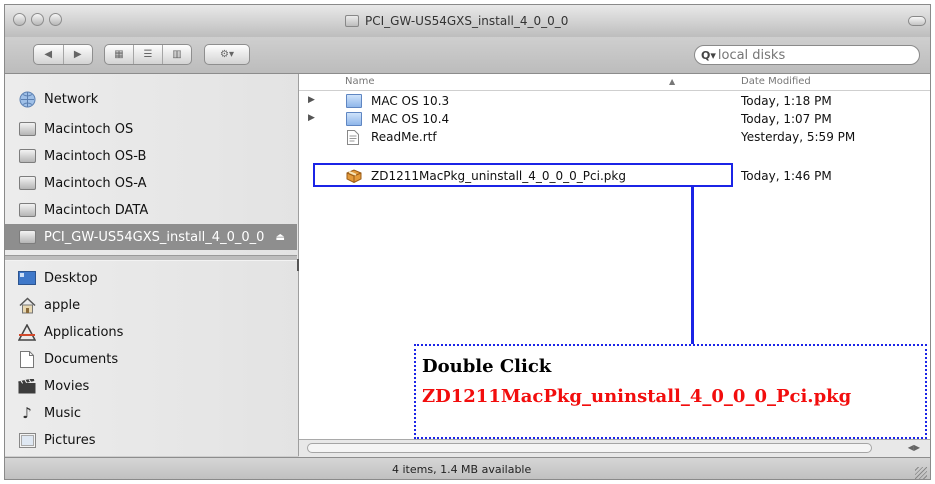 Image resolution: width=935 pixels, height=484 pixels. Describe the element at coordinates (151, 183) in the screenshot. I see `sidebar-item-macintoch-os-a: Macintoch OS-A` at that location.